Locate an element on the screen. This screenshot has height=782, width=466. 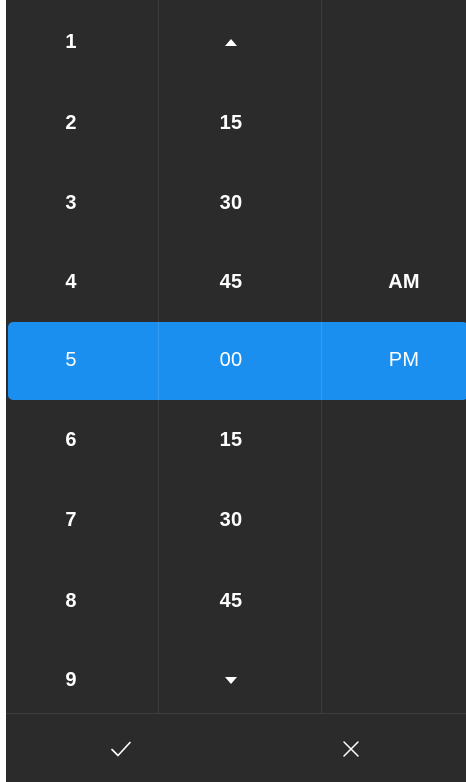
picker-row: 2 15 is located at coordinates (236, 123).